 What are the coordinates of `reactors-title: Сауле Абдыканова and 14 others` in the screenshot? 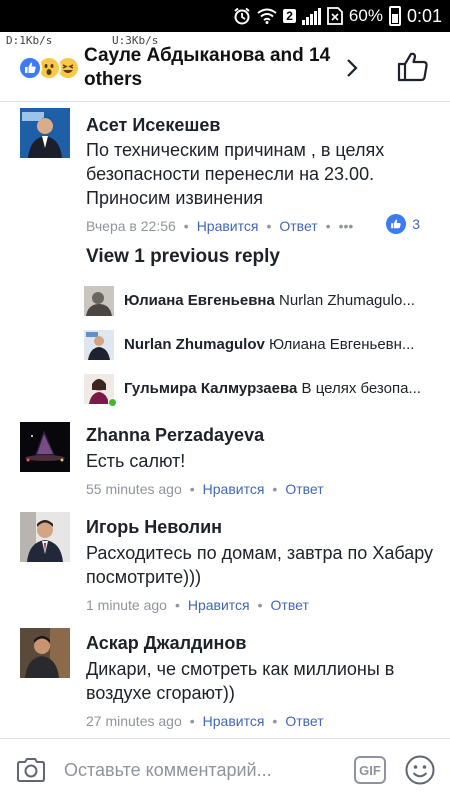 It's located at (209, 68).